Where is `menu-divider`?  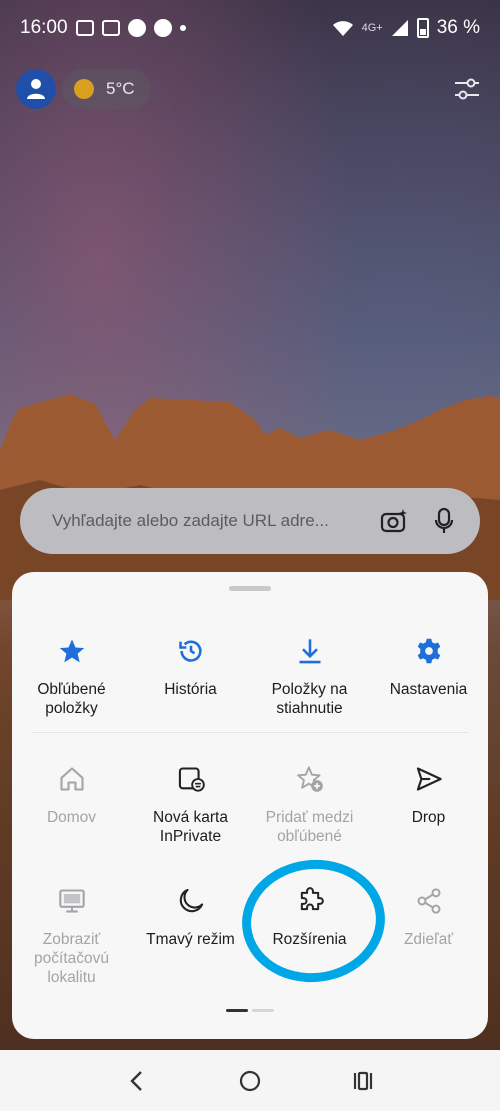
menu-divider is located at coordinates (250, 732).